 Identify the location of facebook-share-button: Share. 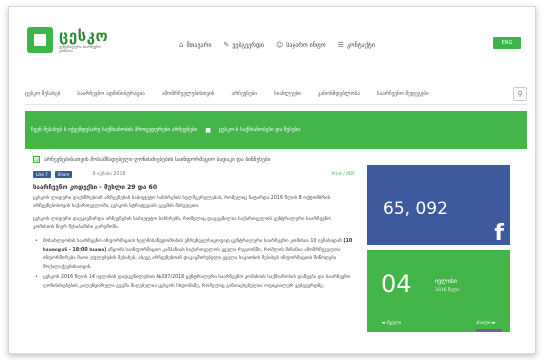
(63, 174).